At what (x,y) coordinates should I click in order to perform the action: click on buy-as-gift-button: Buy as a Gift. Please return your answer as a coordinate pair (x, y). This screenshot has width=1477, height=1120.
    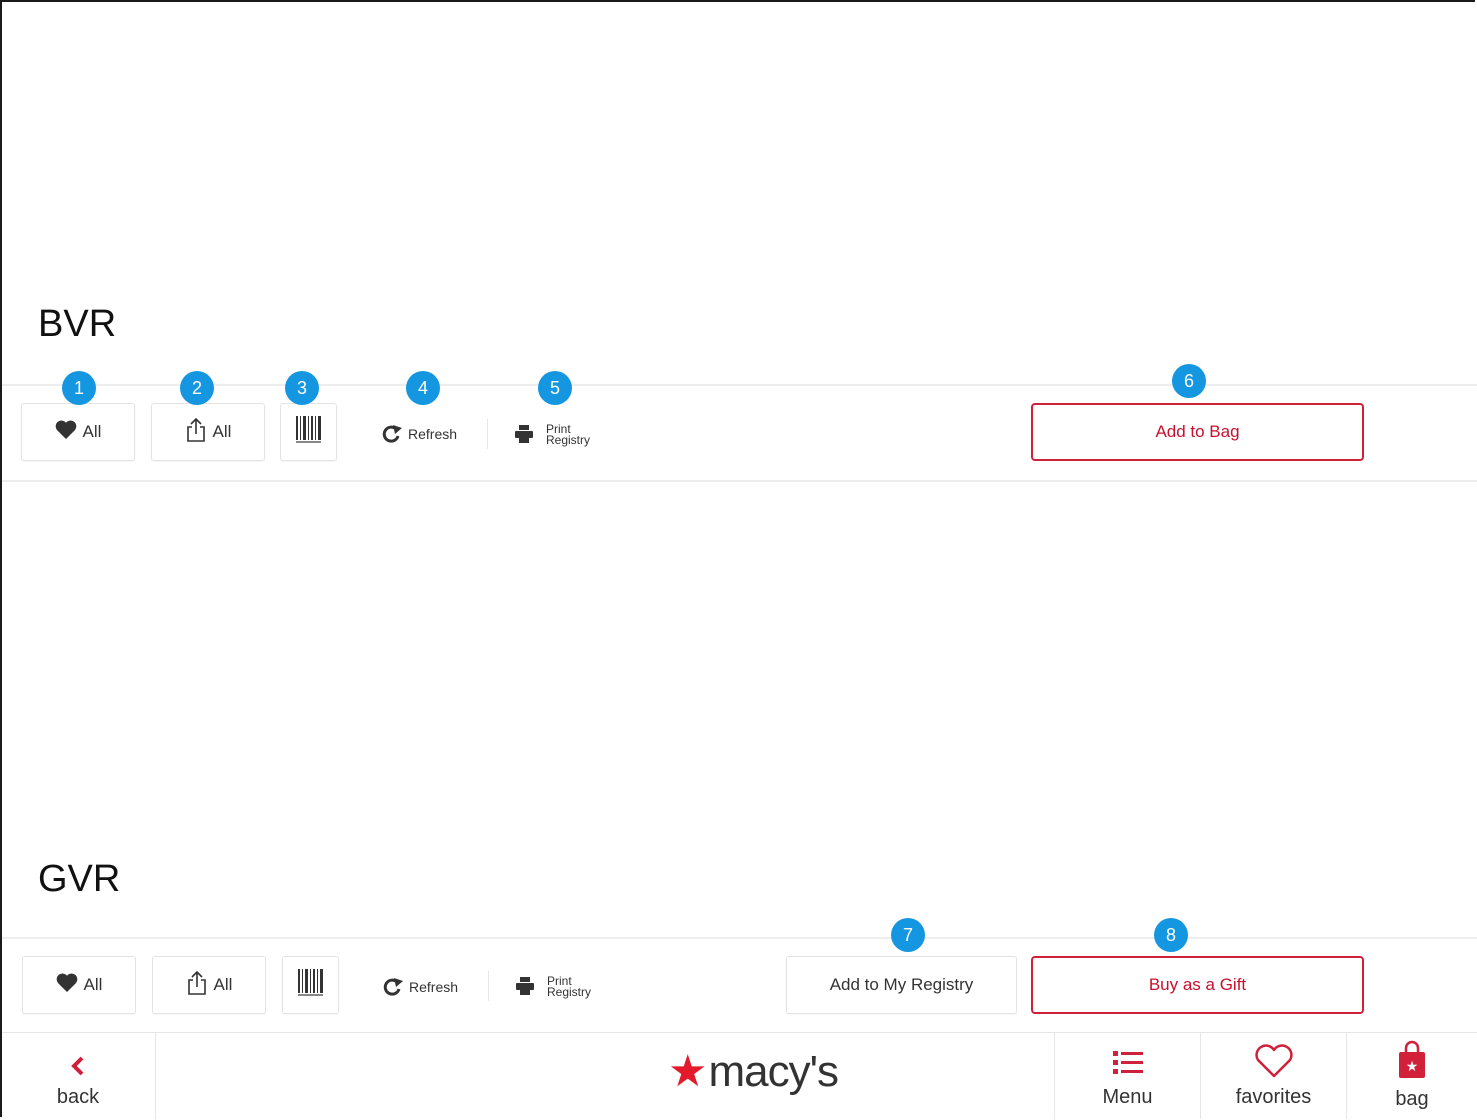
    Looking at the image, I should click on (1197, 985).